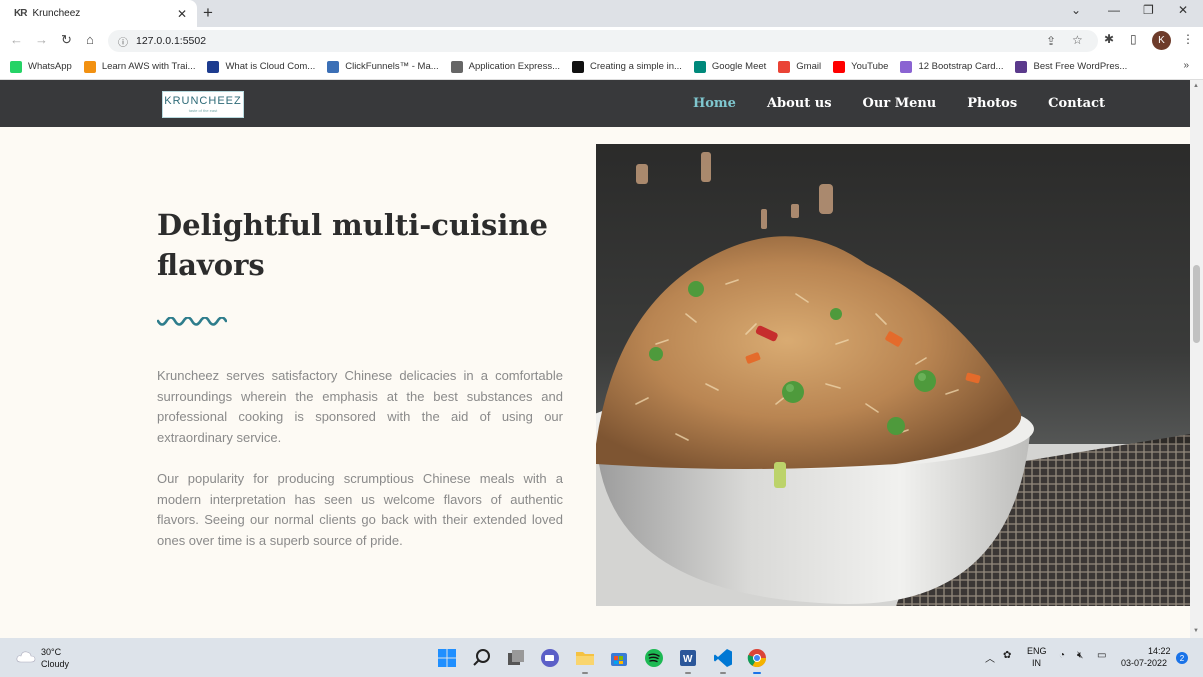 This screenshot has width=1203, height=677. What do you see at coordinates (352, 245) in the screenshot?
I see `hero-title: Delightful multi-cuisine flavors` at bounding box center [352, 245].